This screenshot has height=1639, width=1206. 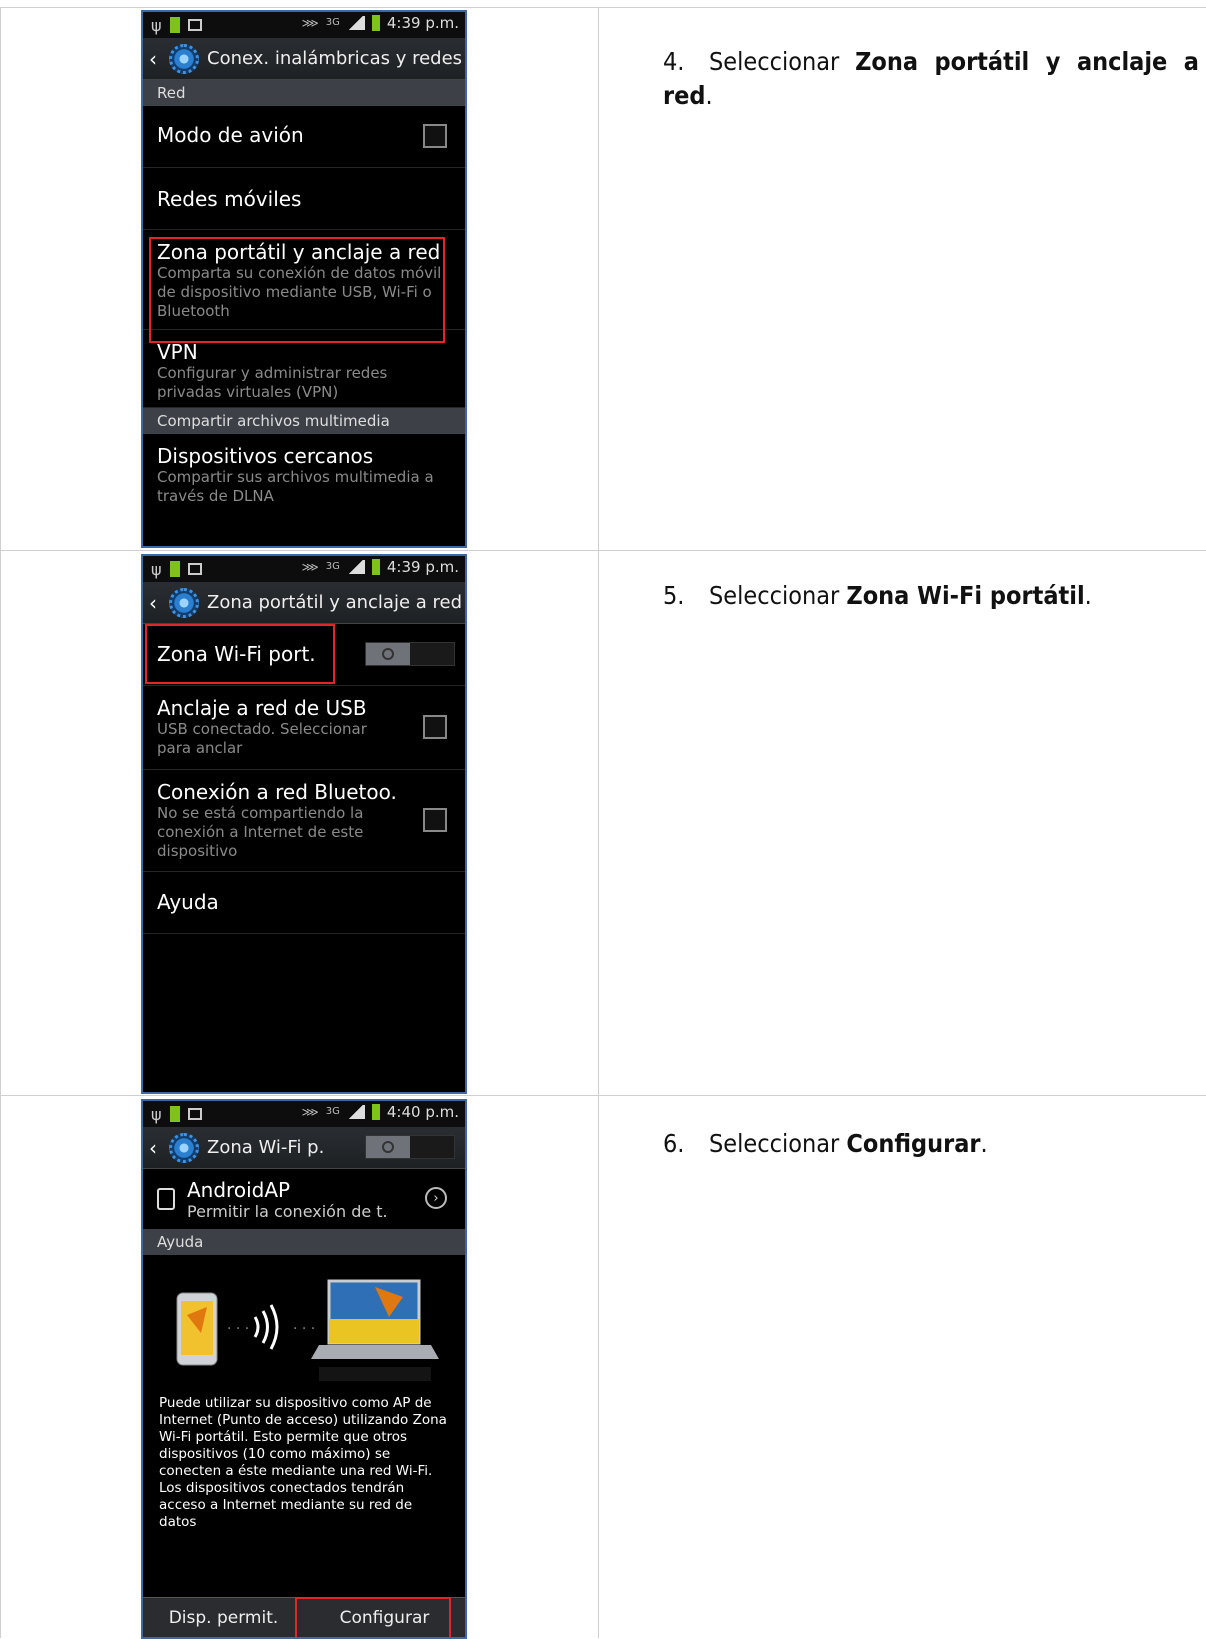 What do you see at coordinates (422, 1112) in the screenshot?
I see `status-time: 4:40 p.m.` at bounding box center [422, 1112].